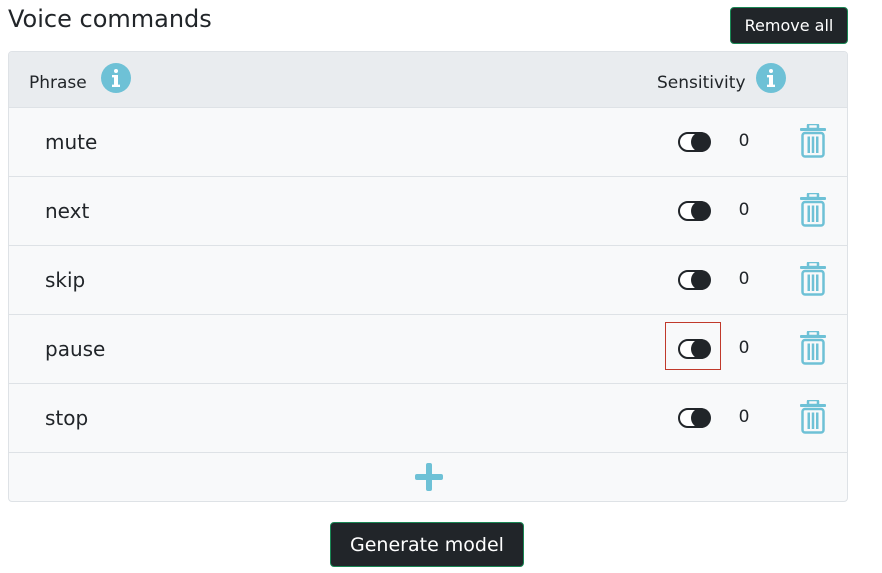  Describe the element at coordinates (110, 19) in the screenshot. I see `page-title: Voice commands` at that location.